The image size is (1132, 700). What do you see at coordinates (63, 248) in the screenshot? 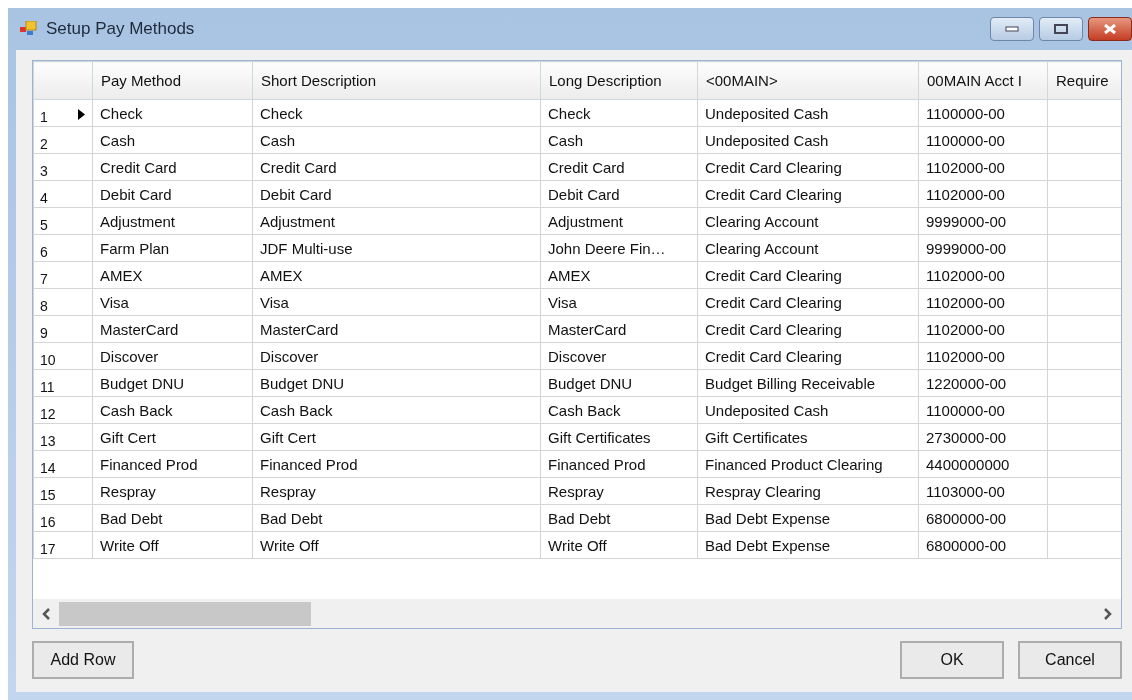
I see `row-header: 6` at bounding box center [63, 248].